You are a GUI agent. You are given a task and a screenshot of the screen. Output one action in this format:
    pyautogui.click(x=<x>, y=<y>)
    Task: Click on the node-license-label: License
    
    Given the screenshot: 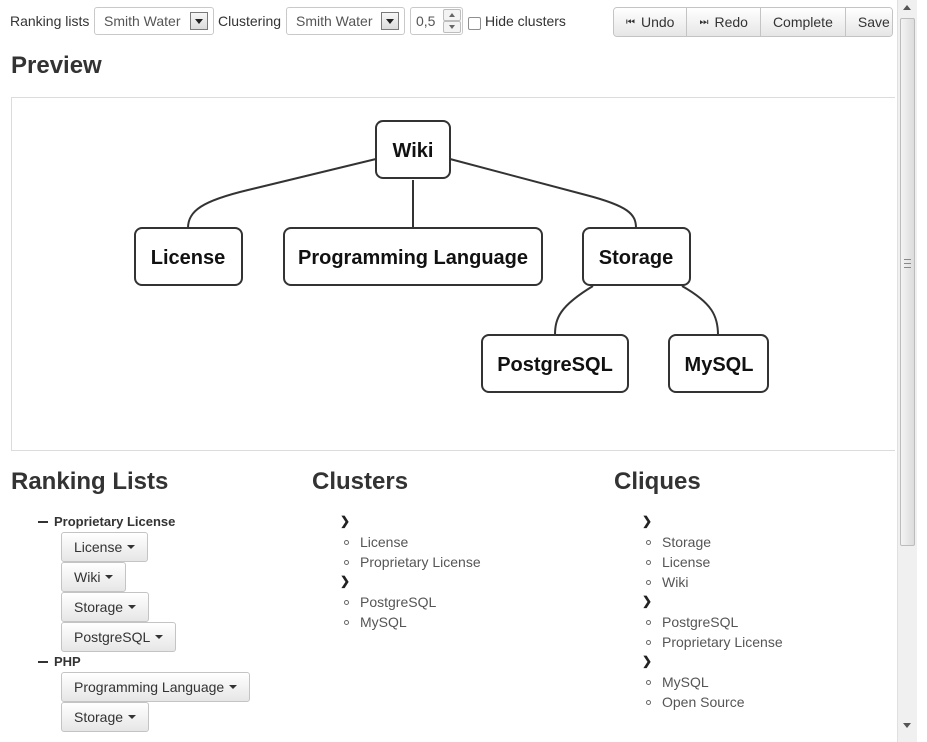 What is the action you would take?
    pyautogui.click(x=188, y=258)
    